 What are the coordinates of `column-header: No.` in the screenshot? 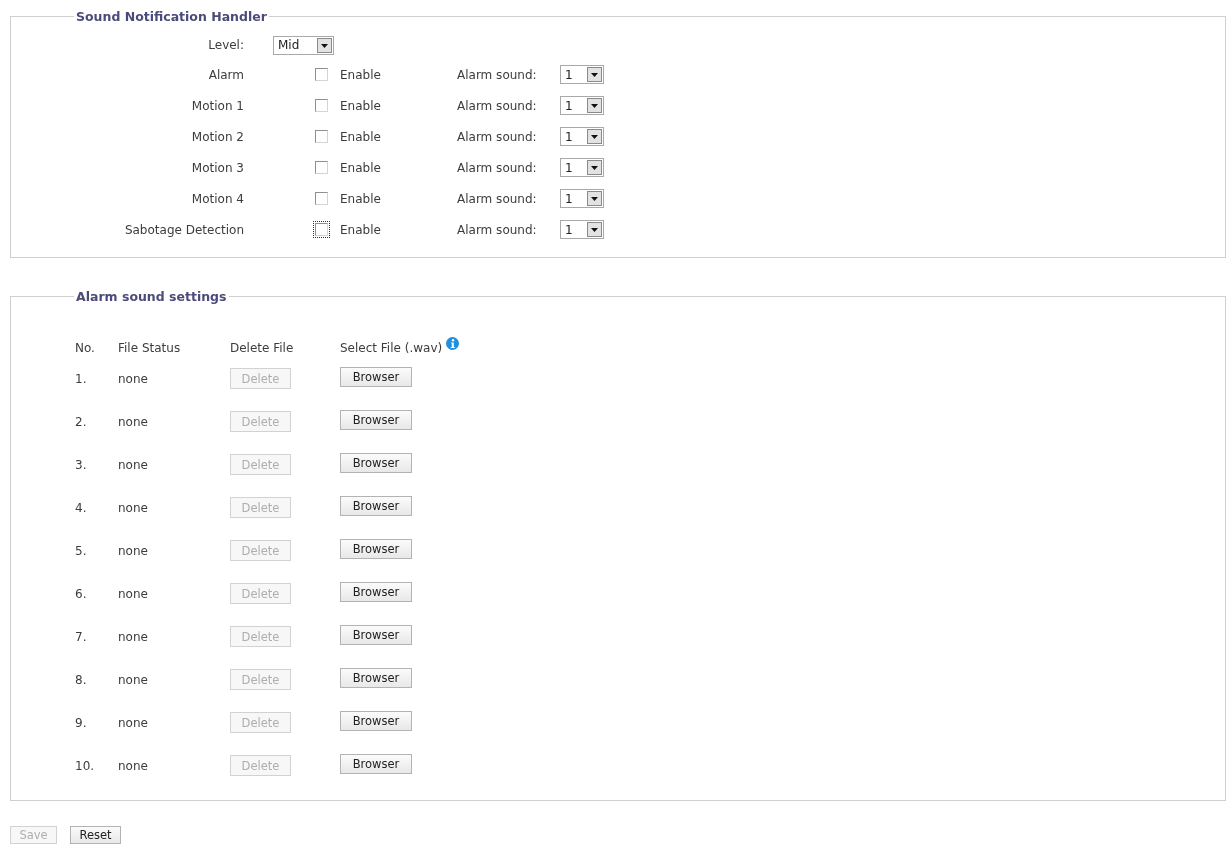 It's located at (85, 348).